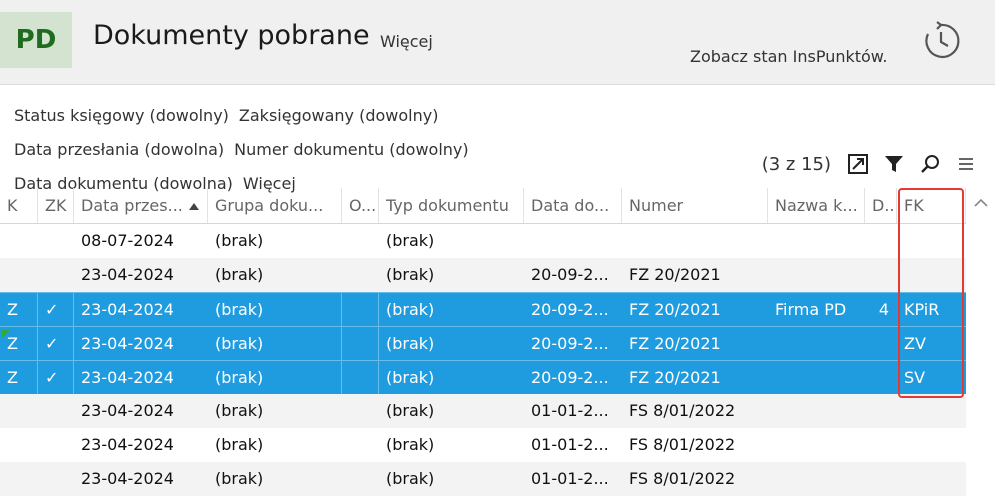 This screenshot has width=995, height=496. What do you see at coordinates (858, 164) in the screenshot?
I see `expand-icon` at bounding box center [858, 164].